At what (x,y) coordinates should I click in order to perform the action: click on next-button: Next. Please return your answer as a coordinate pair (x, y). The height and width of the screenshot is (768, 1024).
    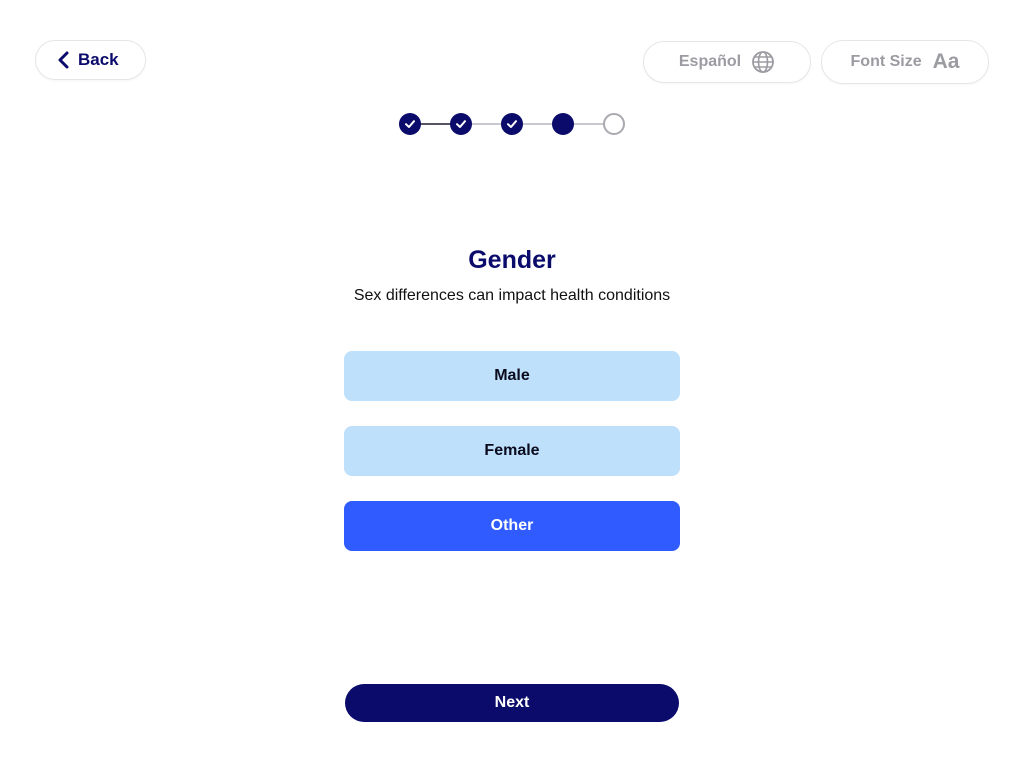
    Looking at the image, I should click on (512, 703).